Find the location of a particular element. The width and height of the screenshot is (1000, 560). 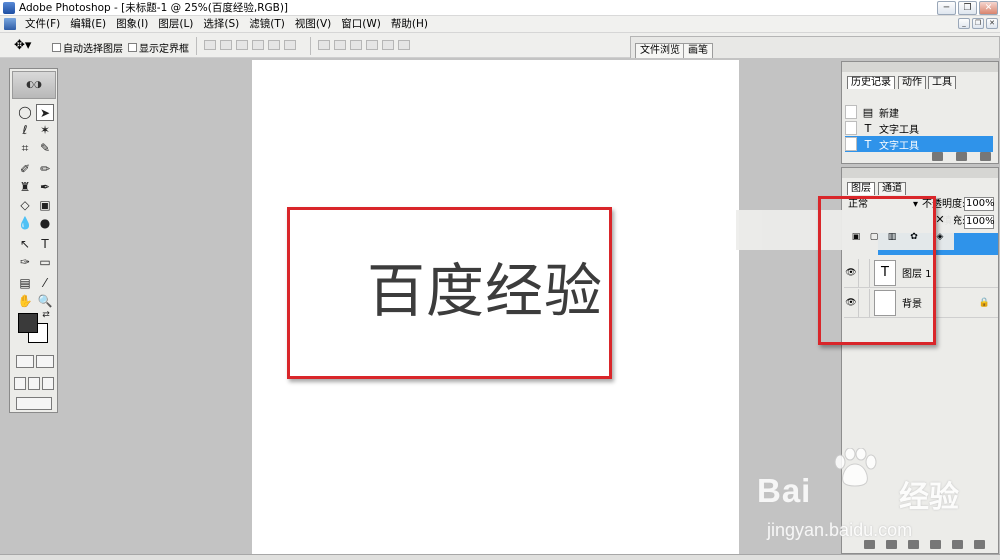

shape-tool-icon: ▭ is located at coordinates (45, 262).